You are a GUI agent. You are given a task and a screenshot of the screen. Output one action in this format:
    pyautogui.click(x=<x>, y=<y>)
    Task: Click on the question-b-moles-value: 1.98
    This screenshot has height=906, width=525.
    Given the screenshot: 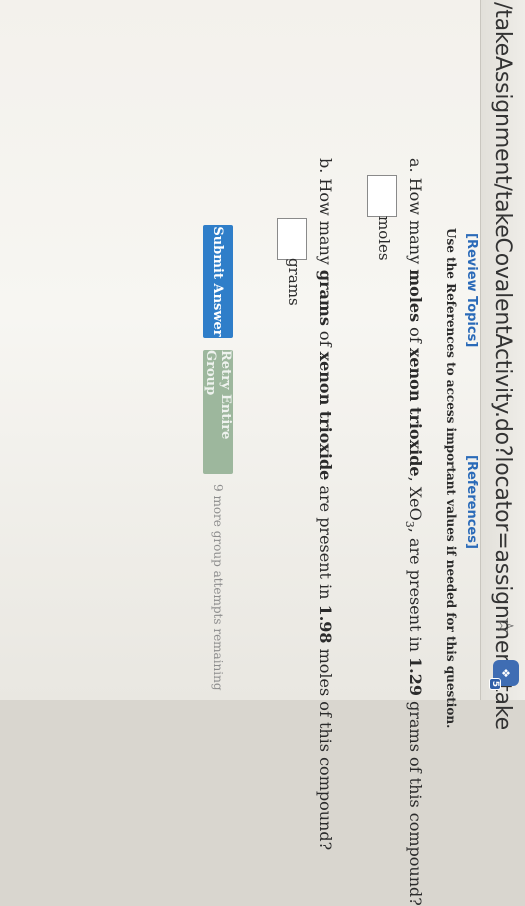 What is the action you would take?
    pyautogui.click(x=325, y=624)
    